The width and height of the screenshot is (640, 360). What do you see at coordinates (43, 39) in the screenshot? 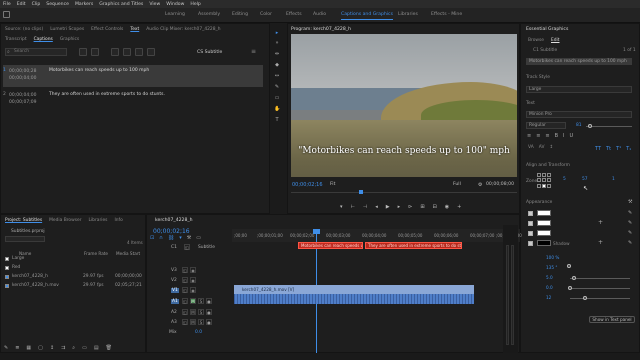
I see `tab-captions: Captions` at bounding box center [43, 39].